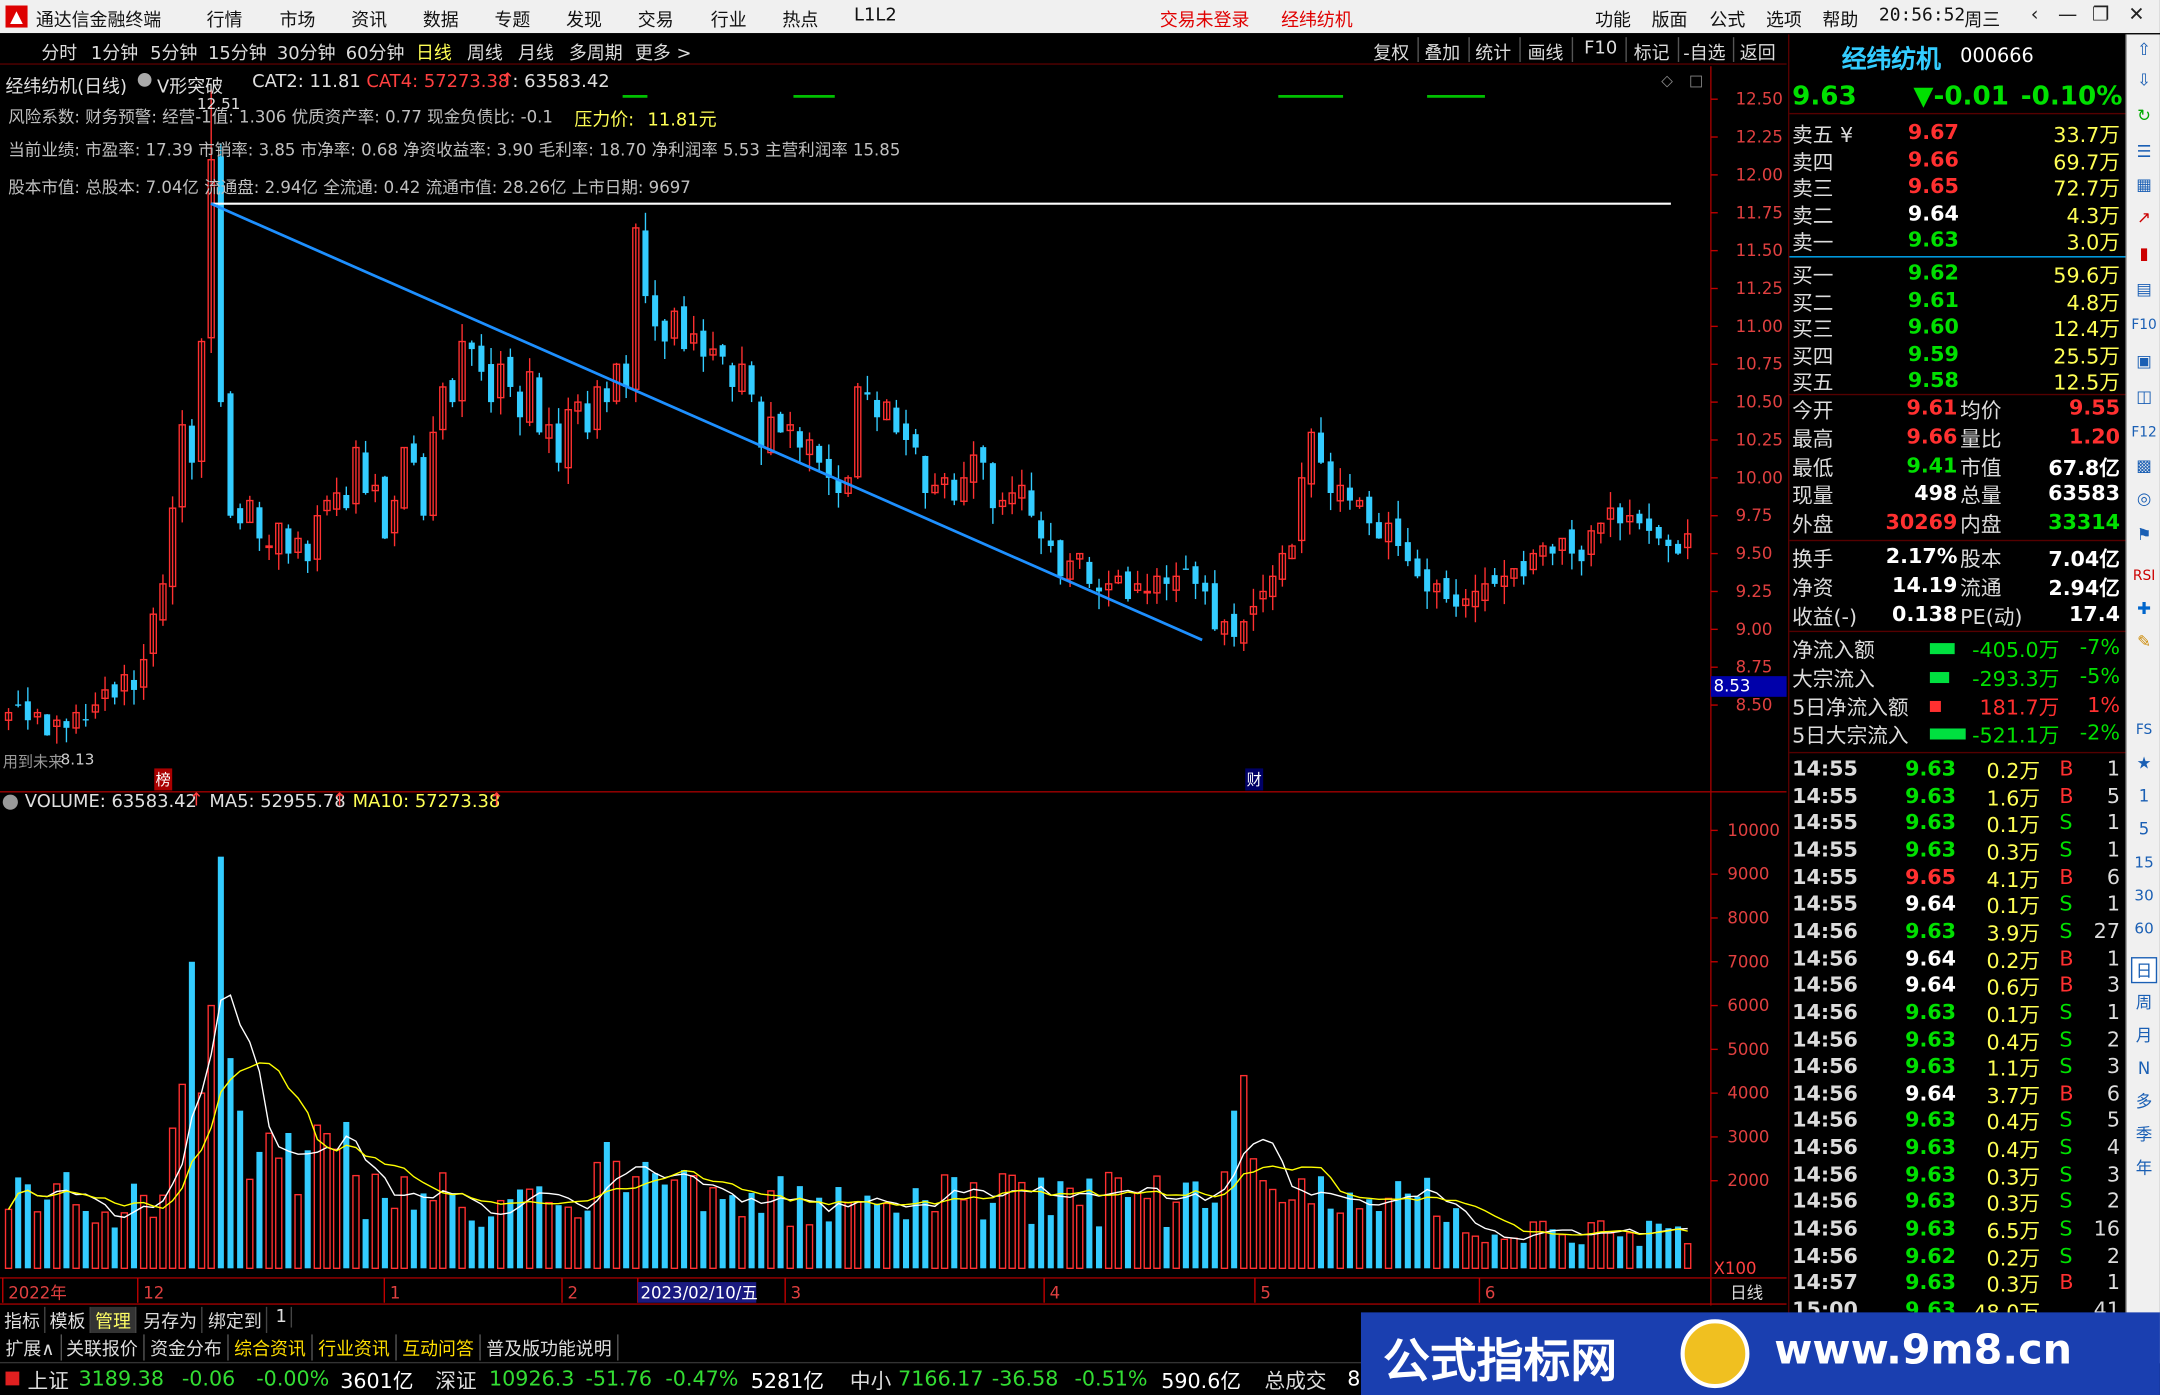 The image size is (2160, 1395). Describe the element at coordinates (2144, 80) in the screenshot. I see `down-arrow-icon: ⇩` at that location.